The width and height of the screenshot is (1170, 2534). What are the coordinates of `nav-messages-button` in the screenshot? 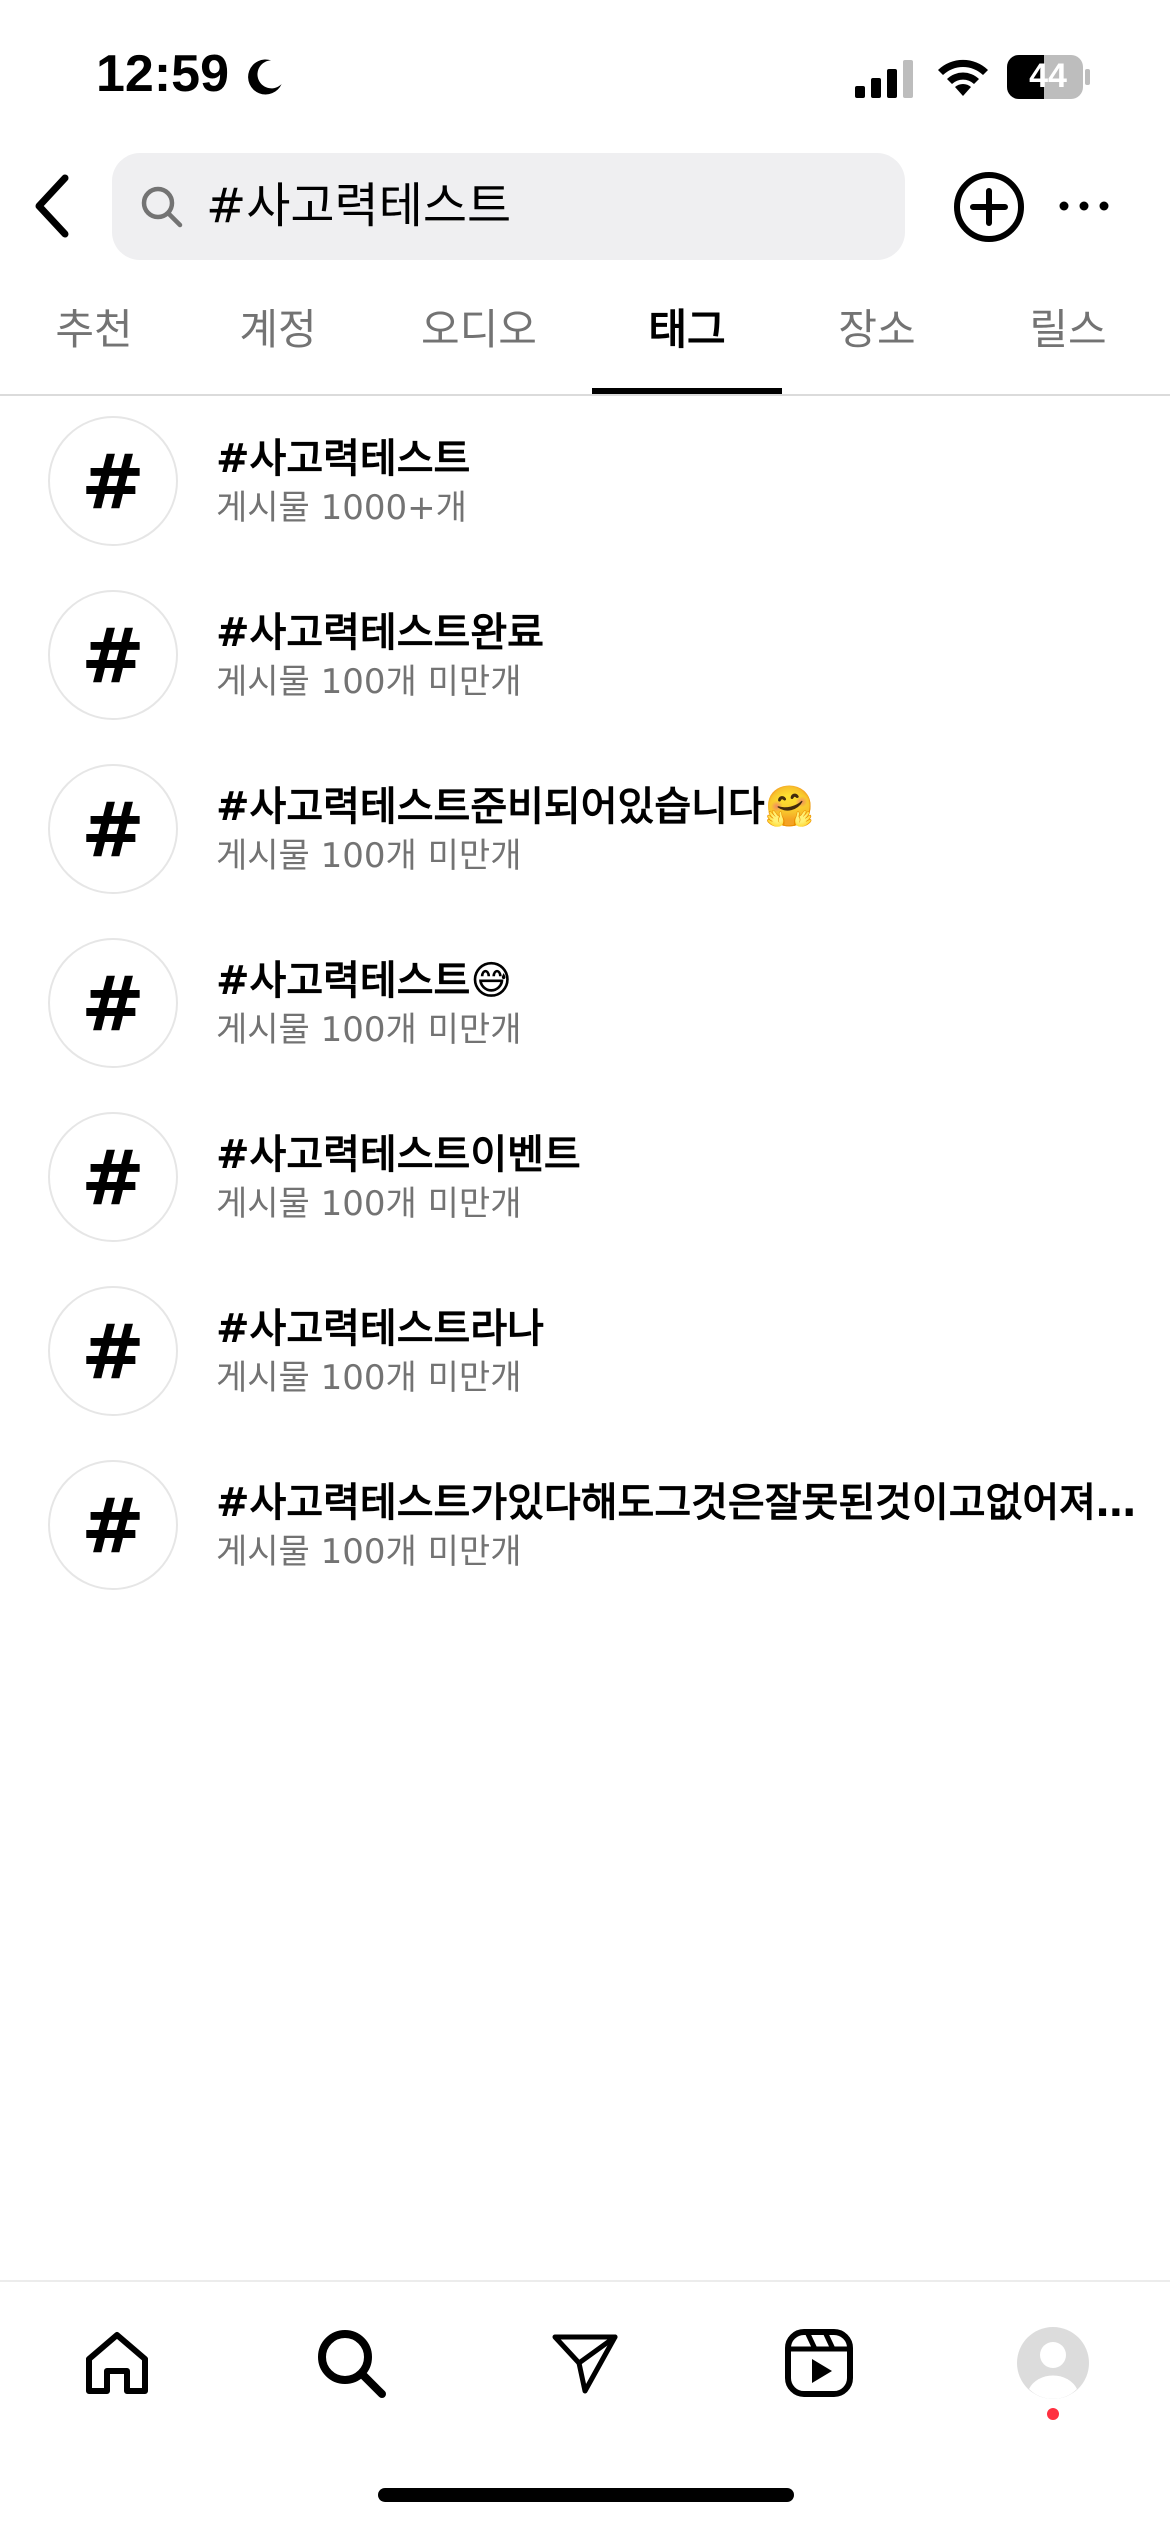 It's located at (585, 2363).